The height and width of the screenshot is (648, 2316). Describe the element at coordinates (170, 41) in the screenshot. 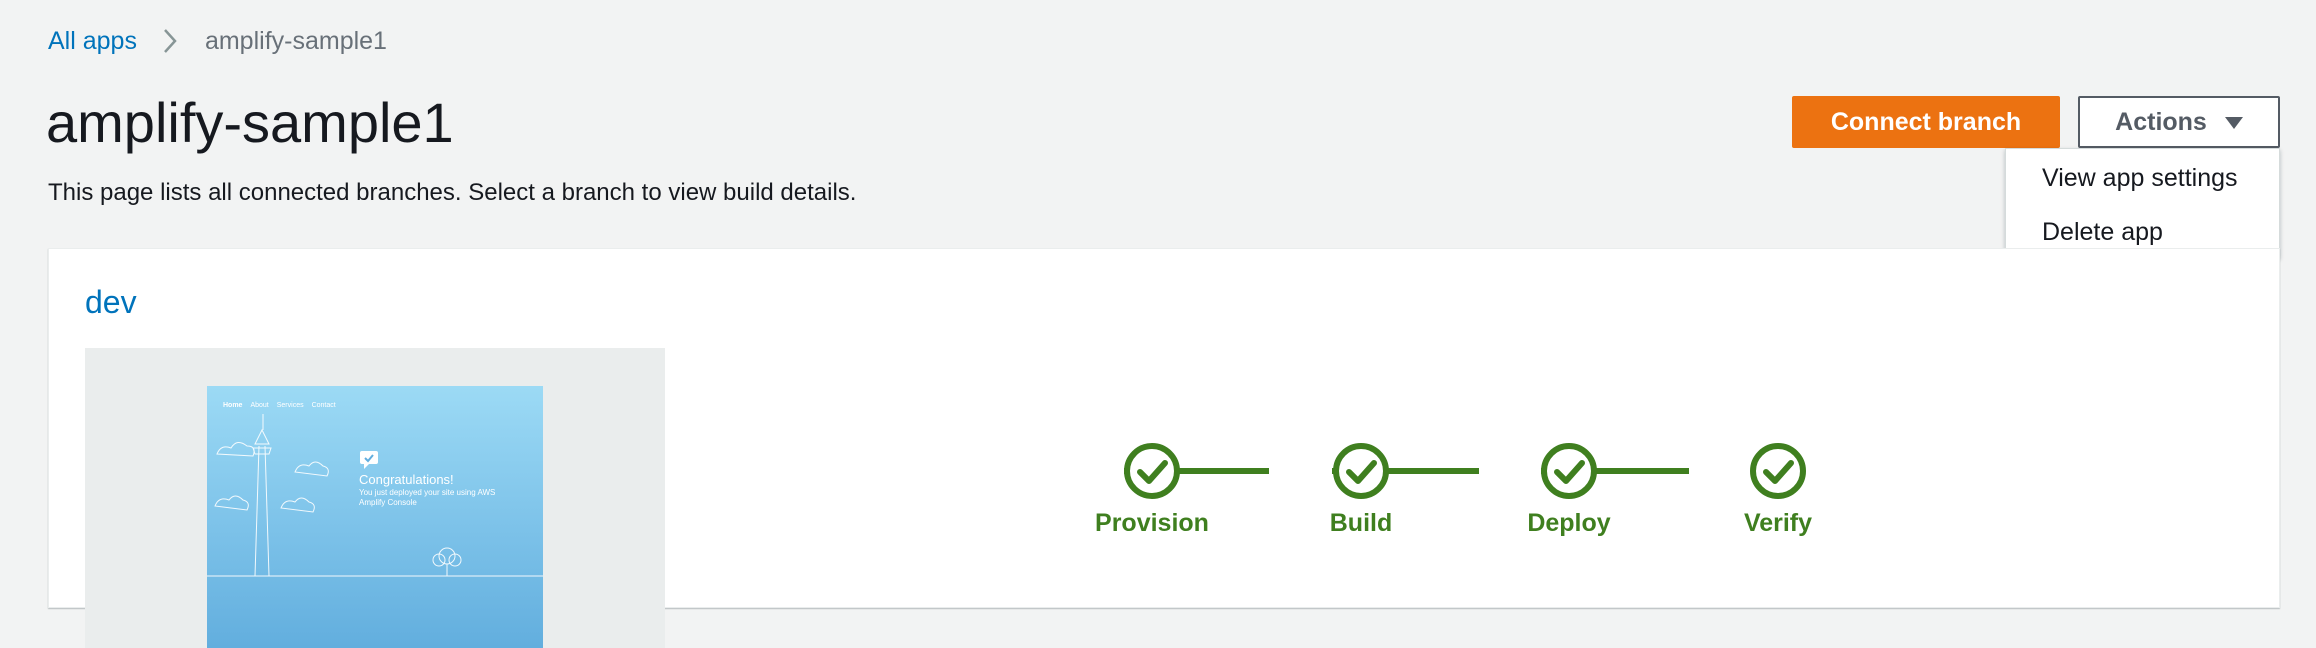

I see `chevron-right-icon` at that location.